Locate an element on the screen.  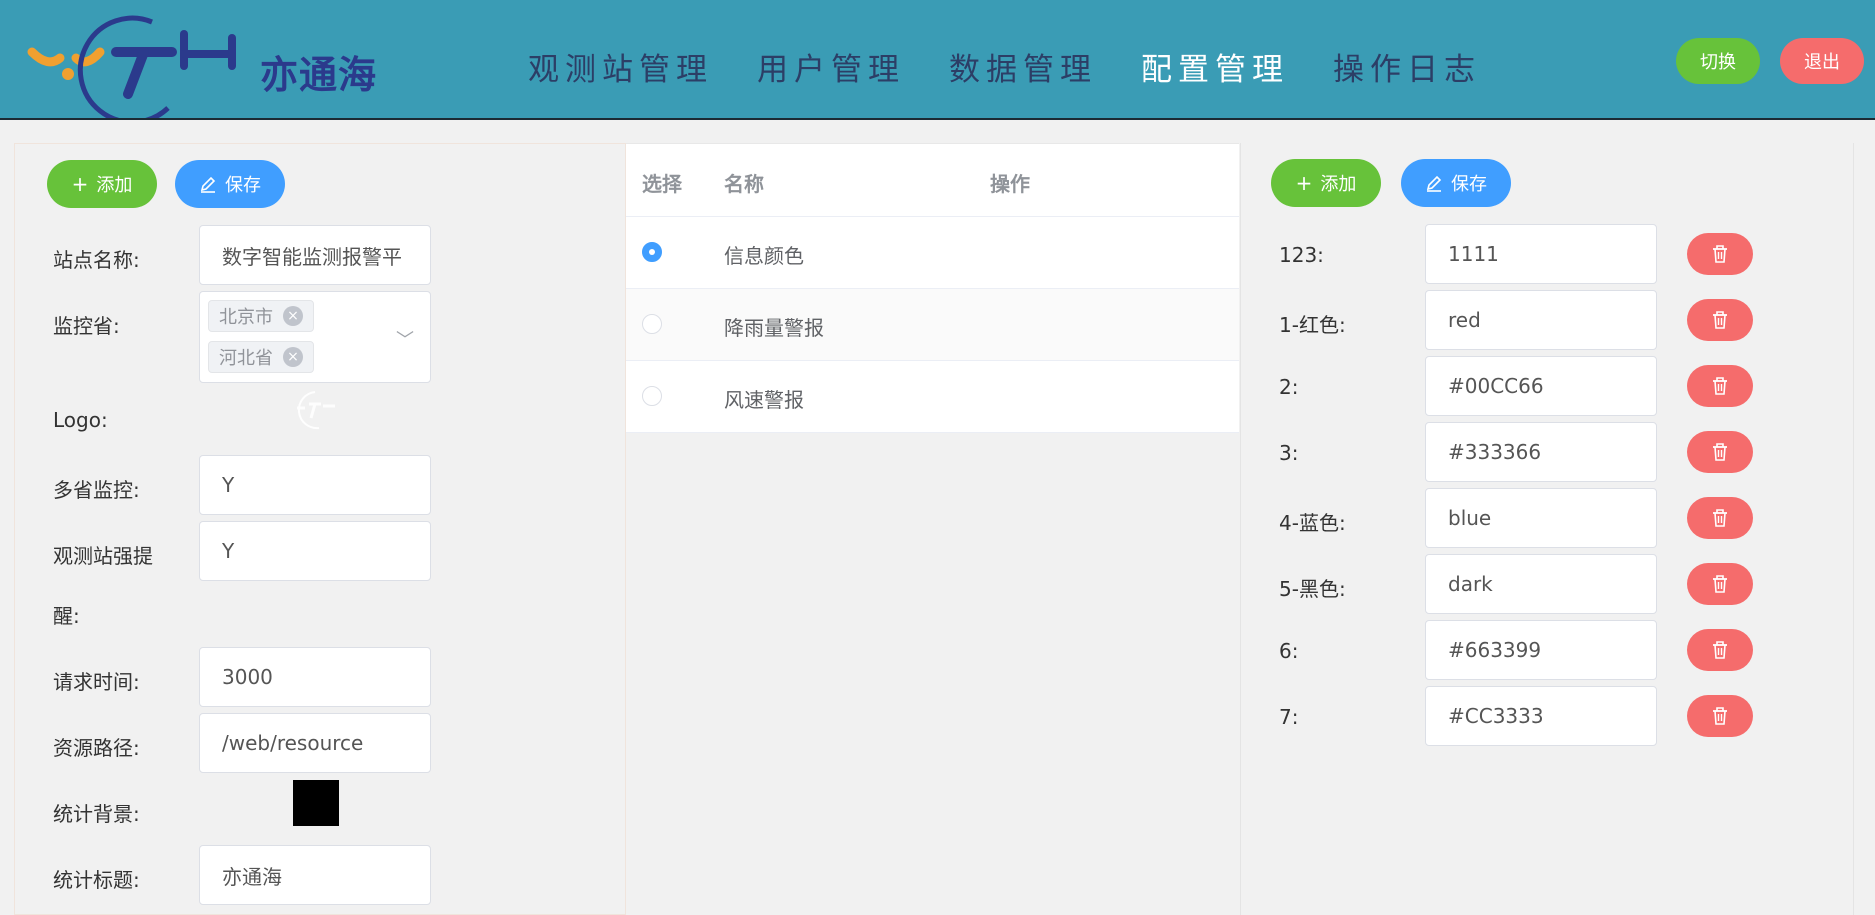
station-alert-label-cont: 醒: is located at coordinates (66, 616).